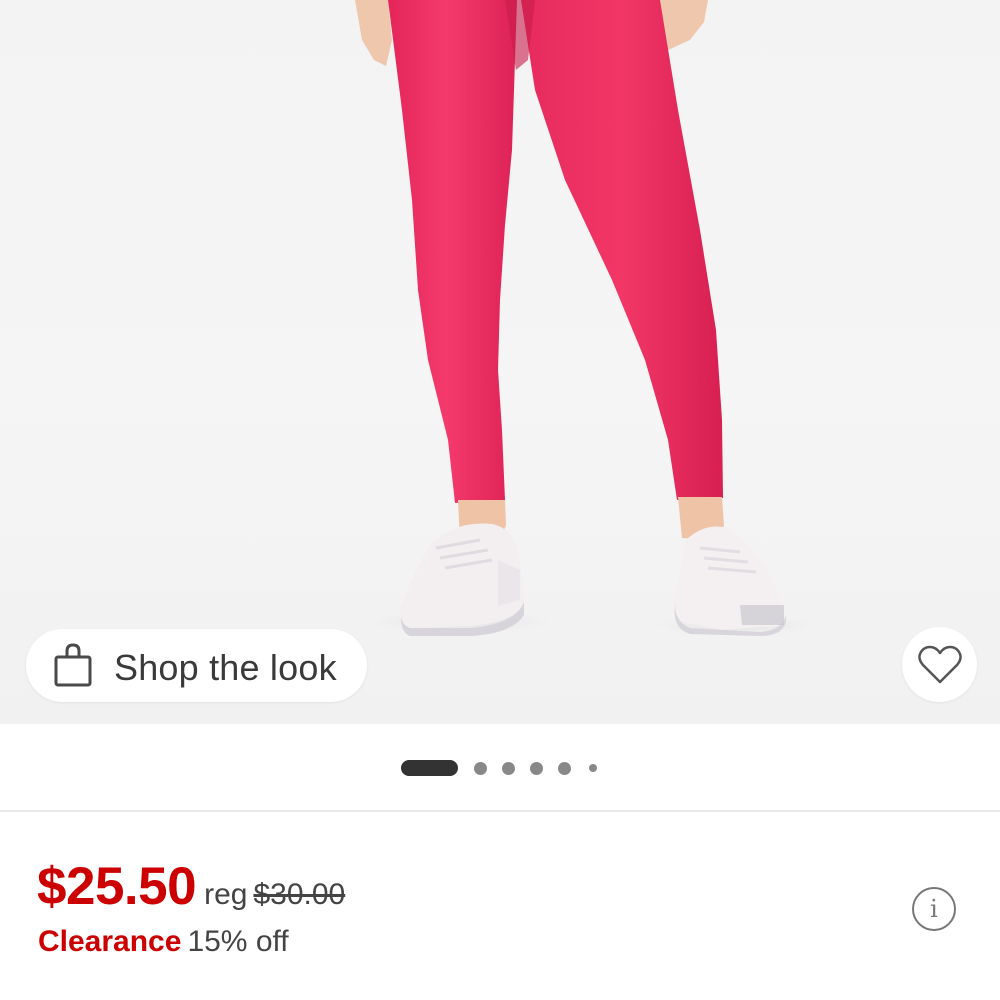 This screenshot has height=1000, width=1000. What do you see at coordinates (117, 886) in the screenshot?
I see `sale-price: $25.50` at bounding box center [117, 886].